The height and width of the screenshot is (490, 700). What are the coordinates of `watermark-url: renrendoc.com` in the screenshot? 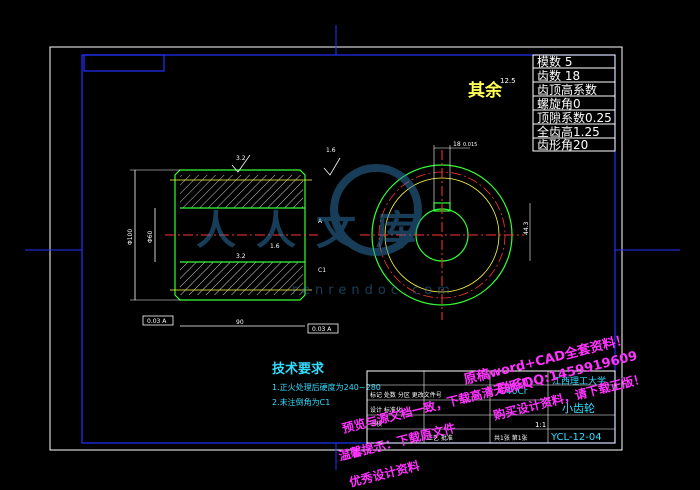 It's located at (373, 290).